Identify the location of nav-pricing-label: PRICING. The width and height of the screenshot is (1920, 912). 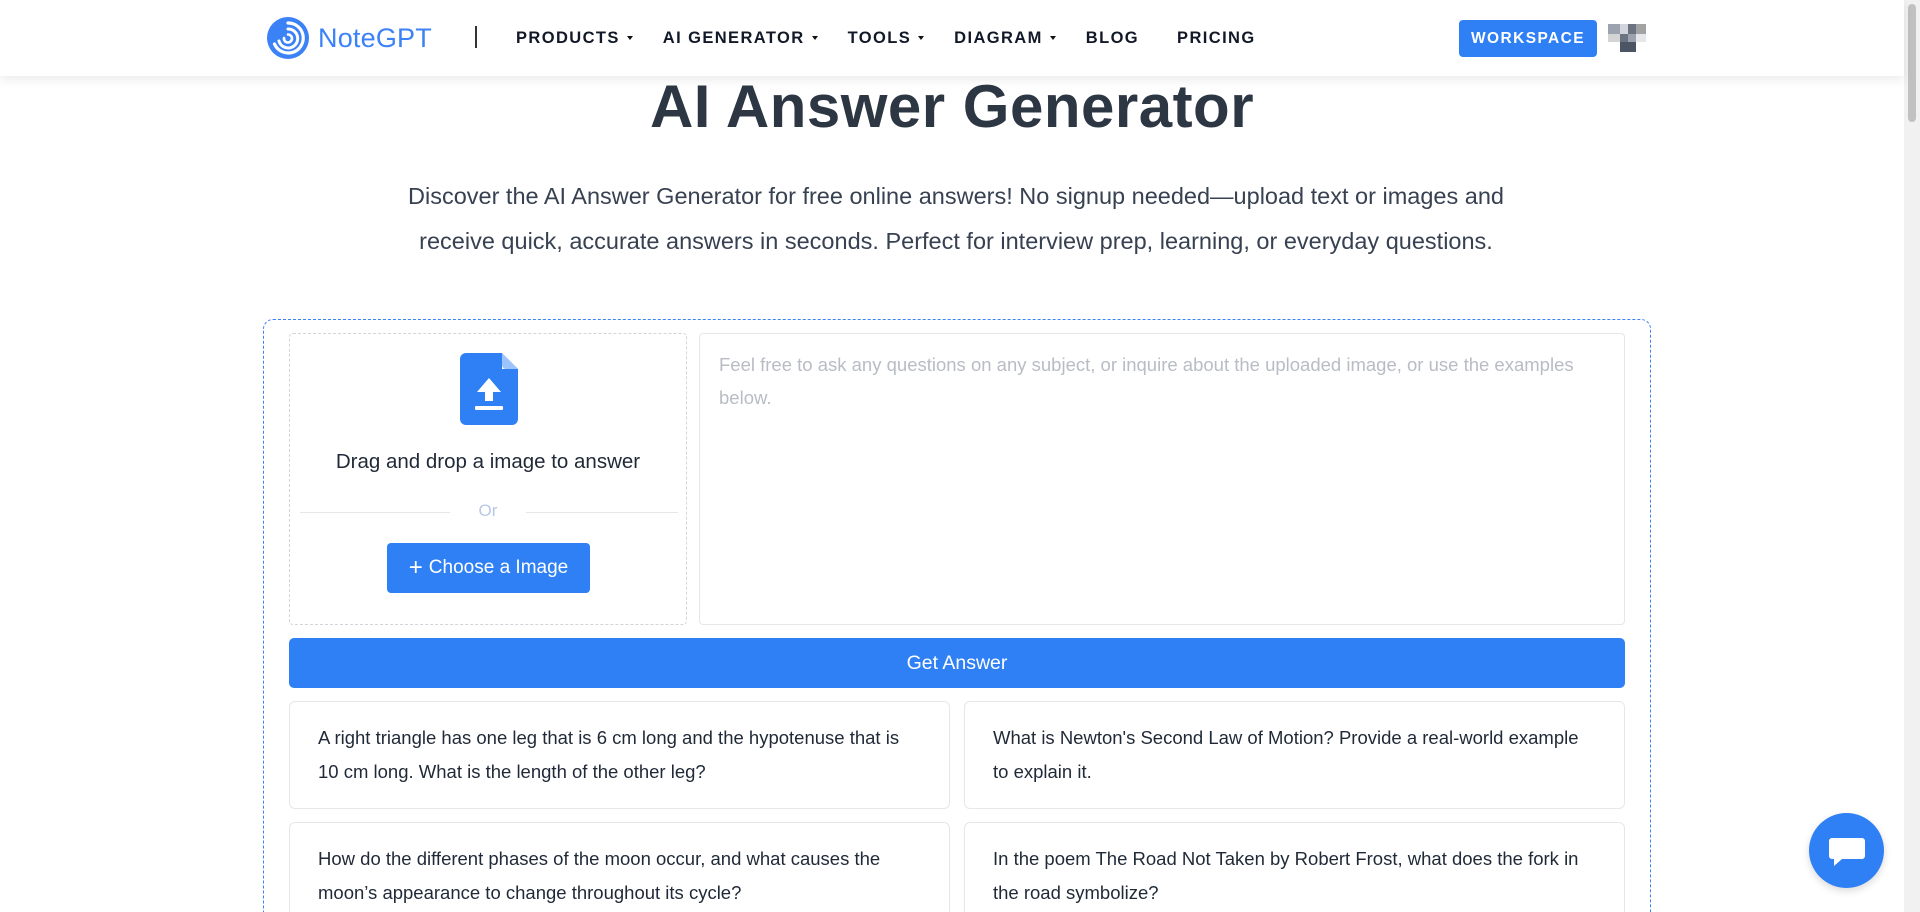
(1216, 37).